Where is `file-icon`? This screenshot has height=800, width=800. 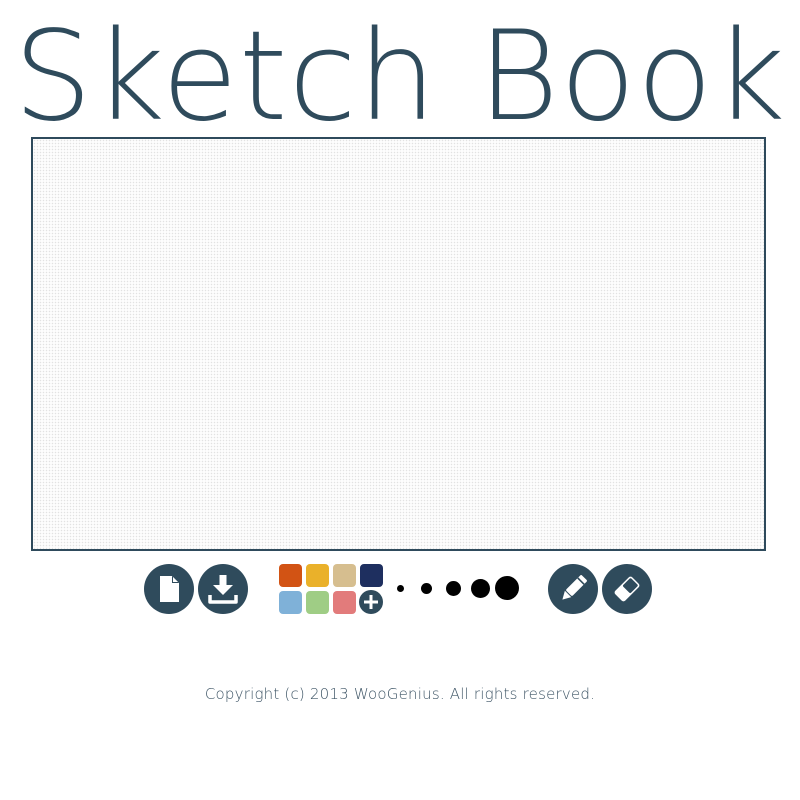 file-icon is located at coordinates (169, 589).